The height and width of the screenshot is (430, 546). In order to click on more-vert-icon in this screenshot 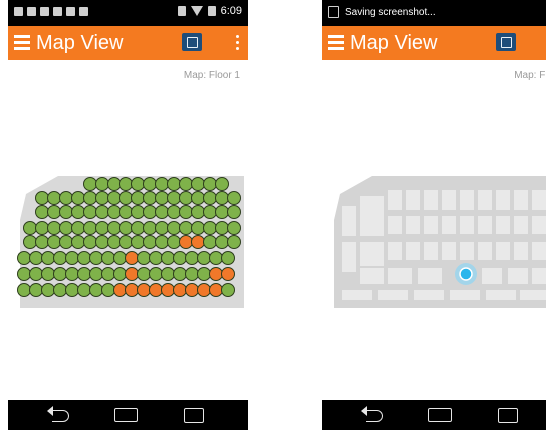, I will do `click(238, 44)`.